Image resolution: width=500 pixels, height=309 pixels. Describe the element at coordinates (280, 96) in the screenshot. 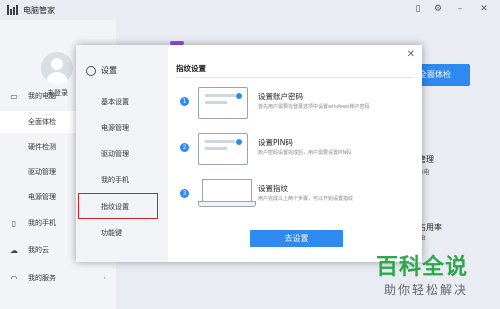

I see `option-title: 设置账户密码` at that location.